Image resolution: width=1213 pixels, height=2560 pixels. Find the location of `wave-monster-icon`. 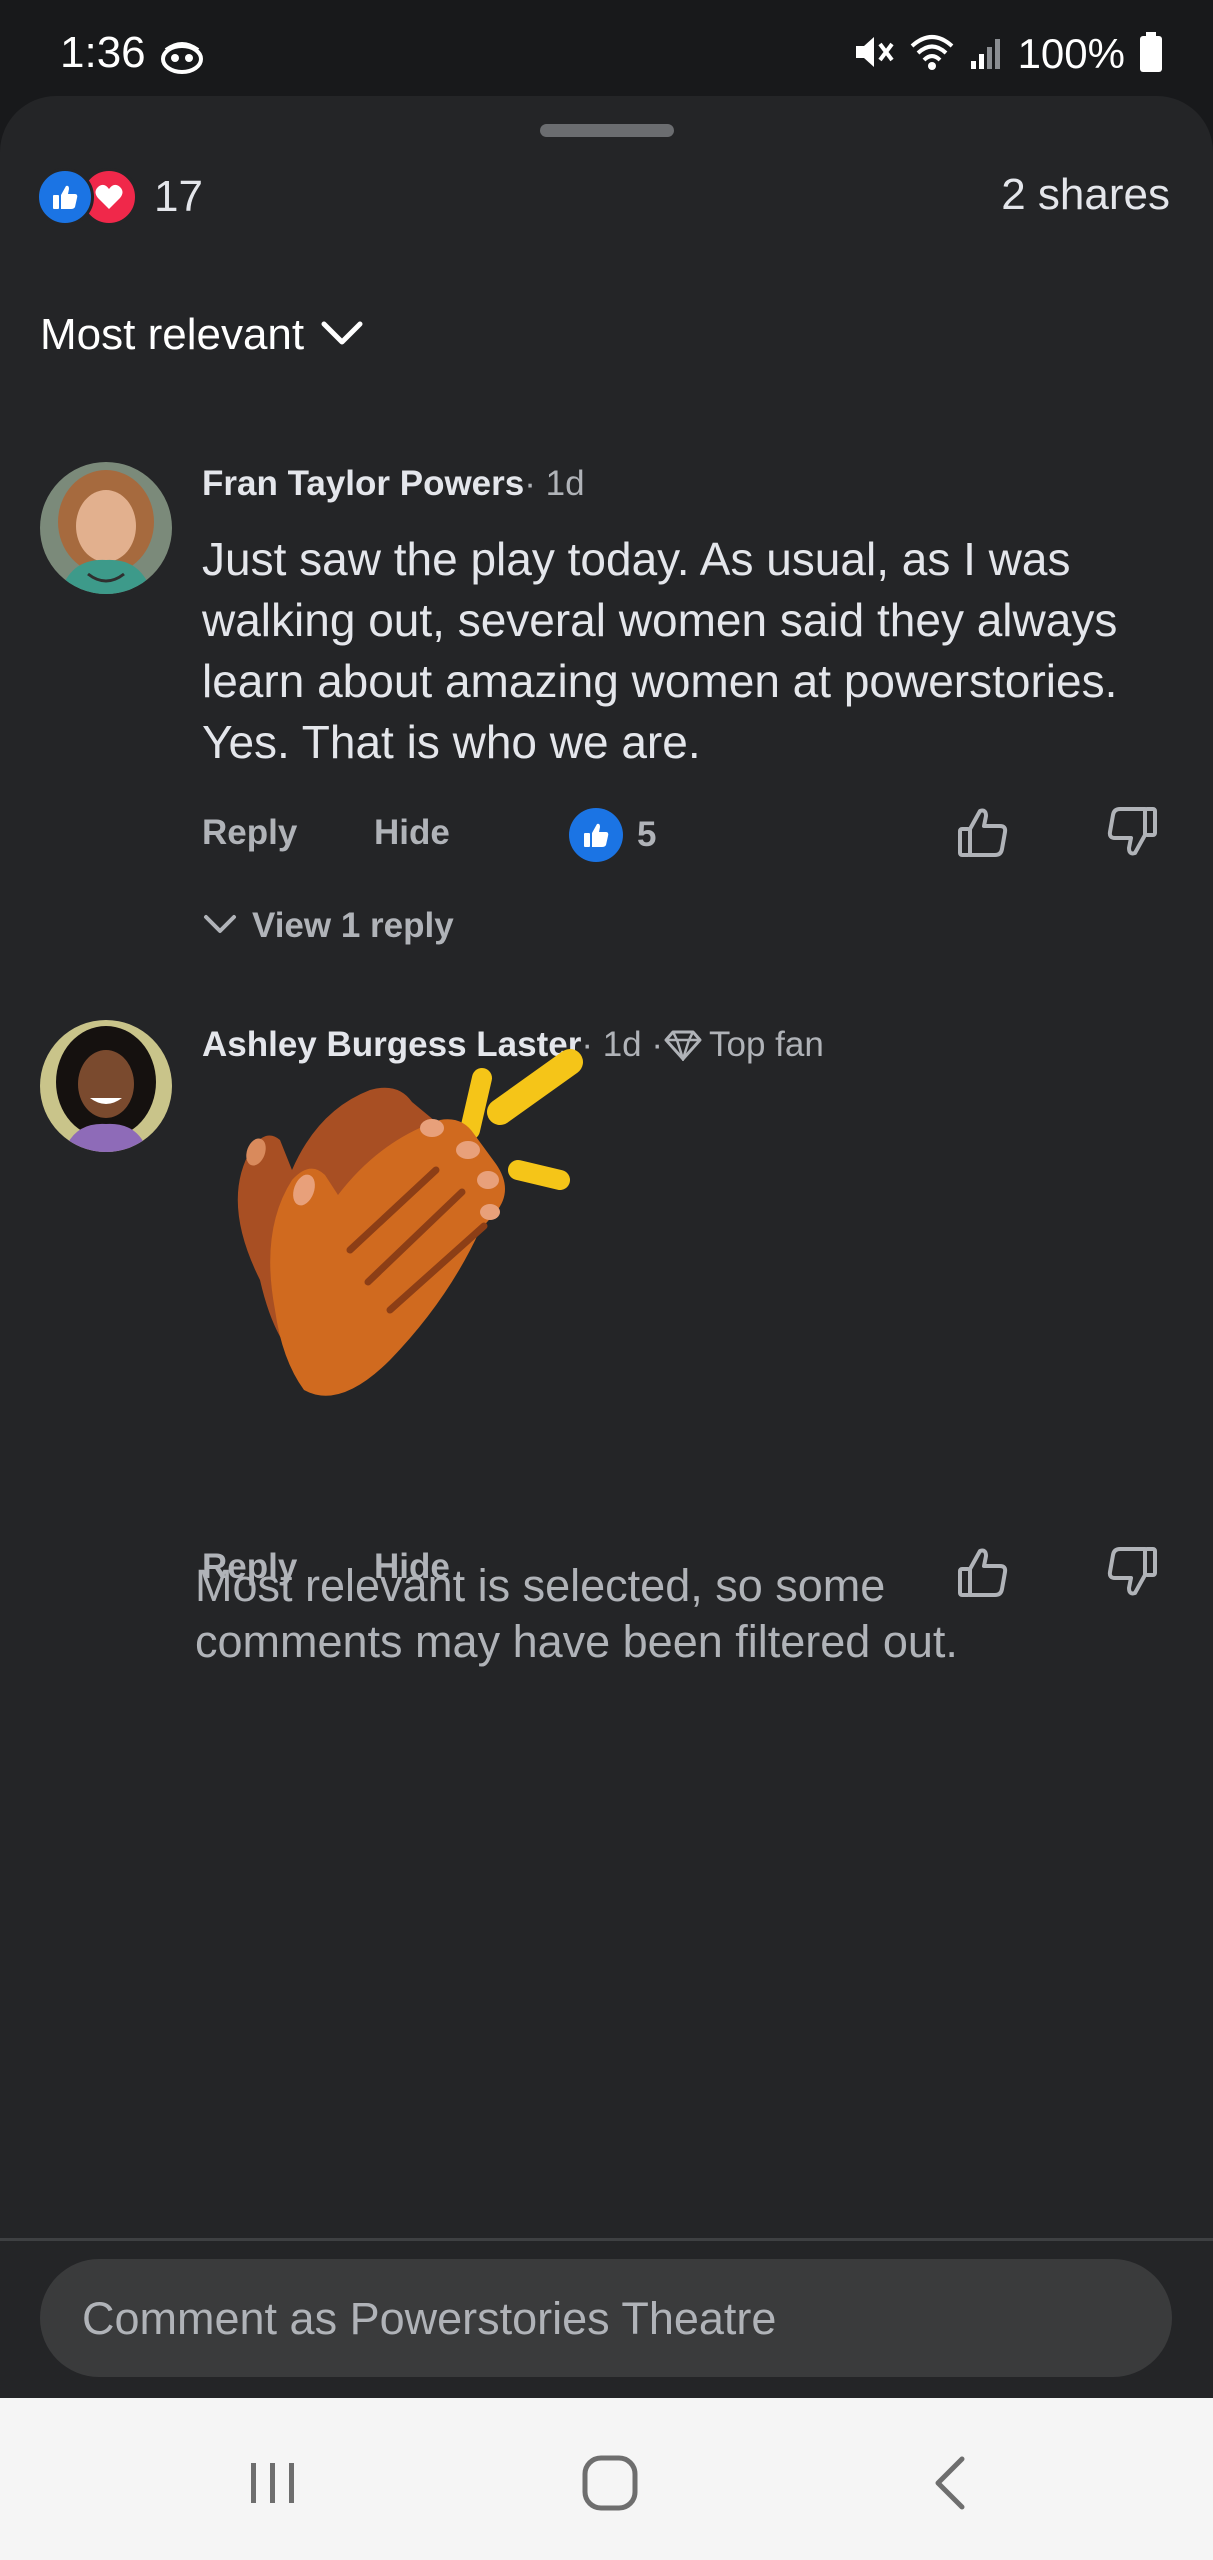

wave-monster-icon is located at coordinates (182, 59).